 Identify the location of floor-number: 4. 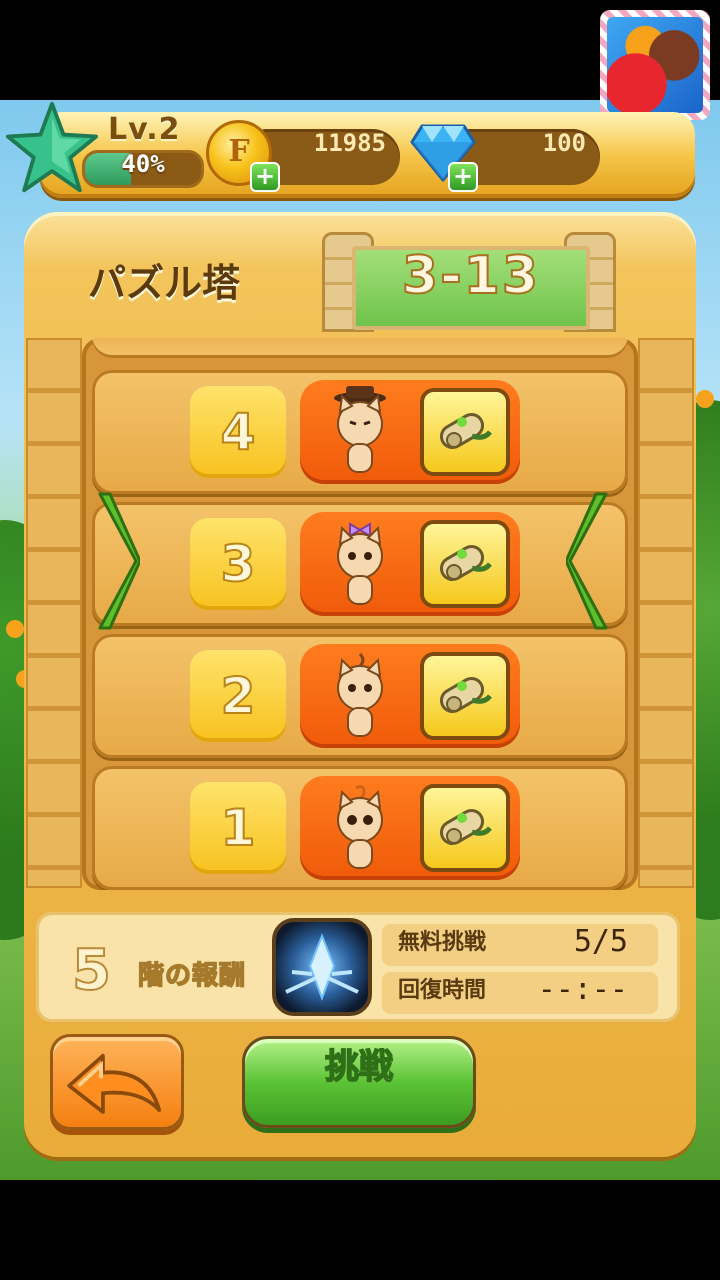
(238, 432).